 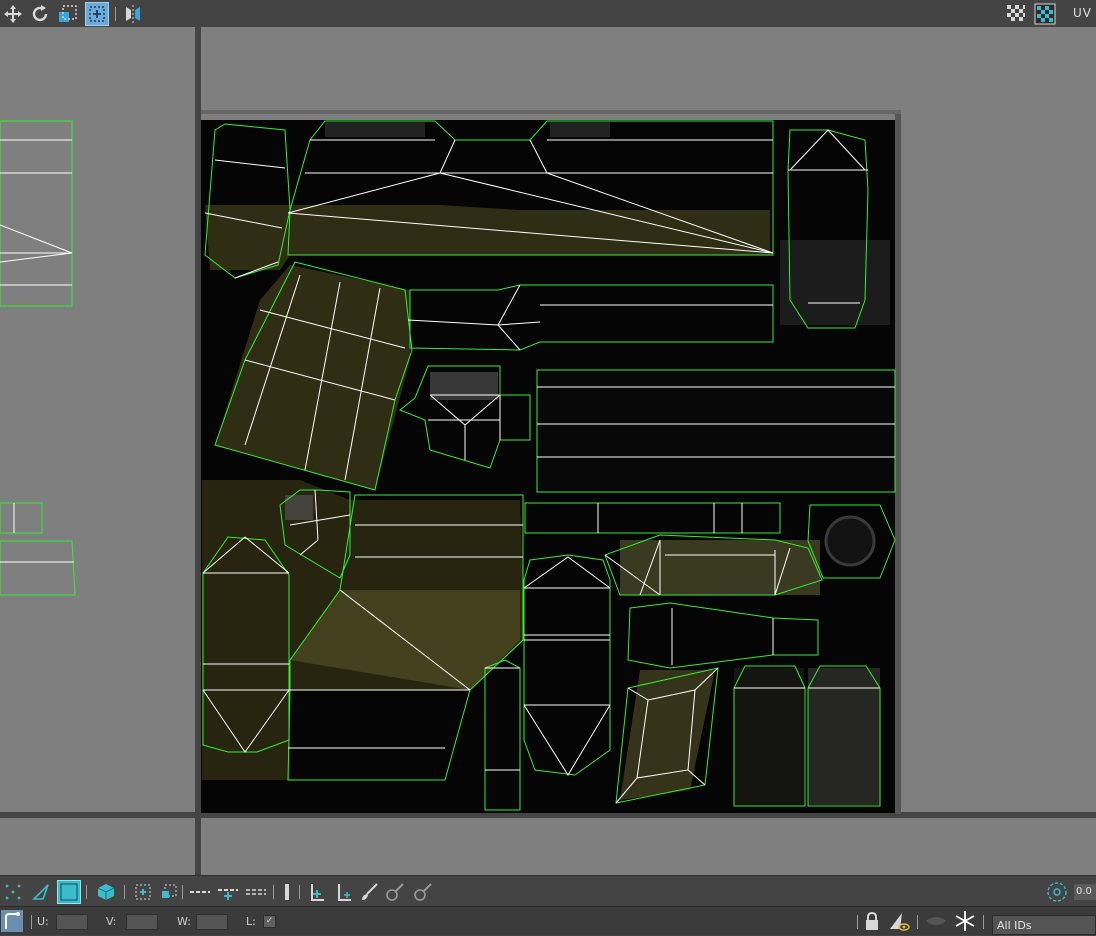 What do you see at coordinates (343, 892) in the screenshot?
I see `paint-select-icon` at bounding box center [343, 892].